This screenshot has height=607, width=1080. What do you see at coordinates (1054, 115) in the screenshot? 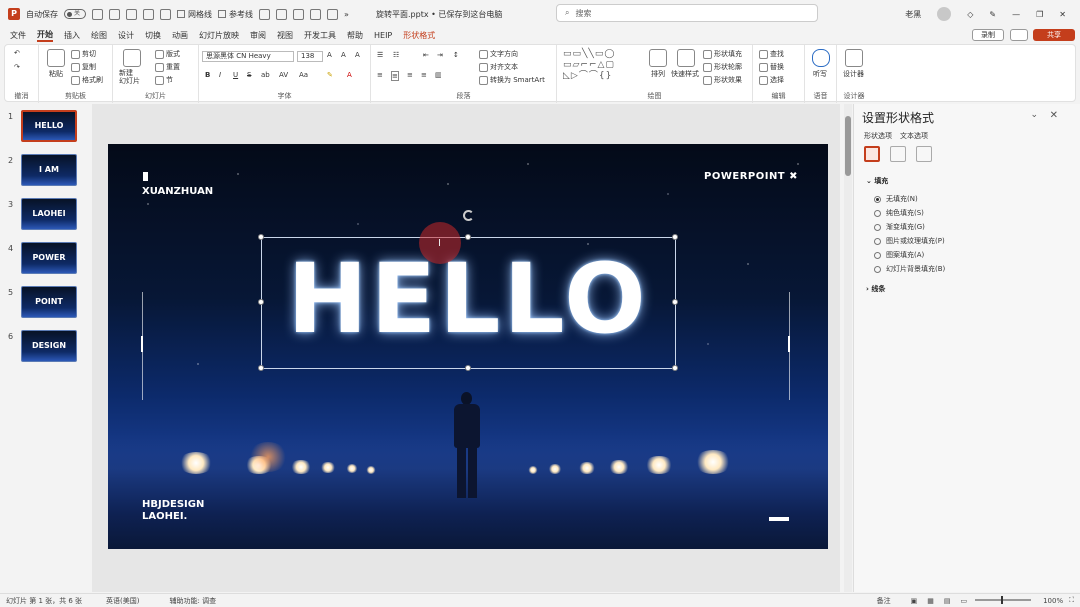
I see `pane-close-icon: ✕` at bounding box center [1054, 115].